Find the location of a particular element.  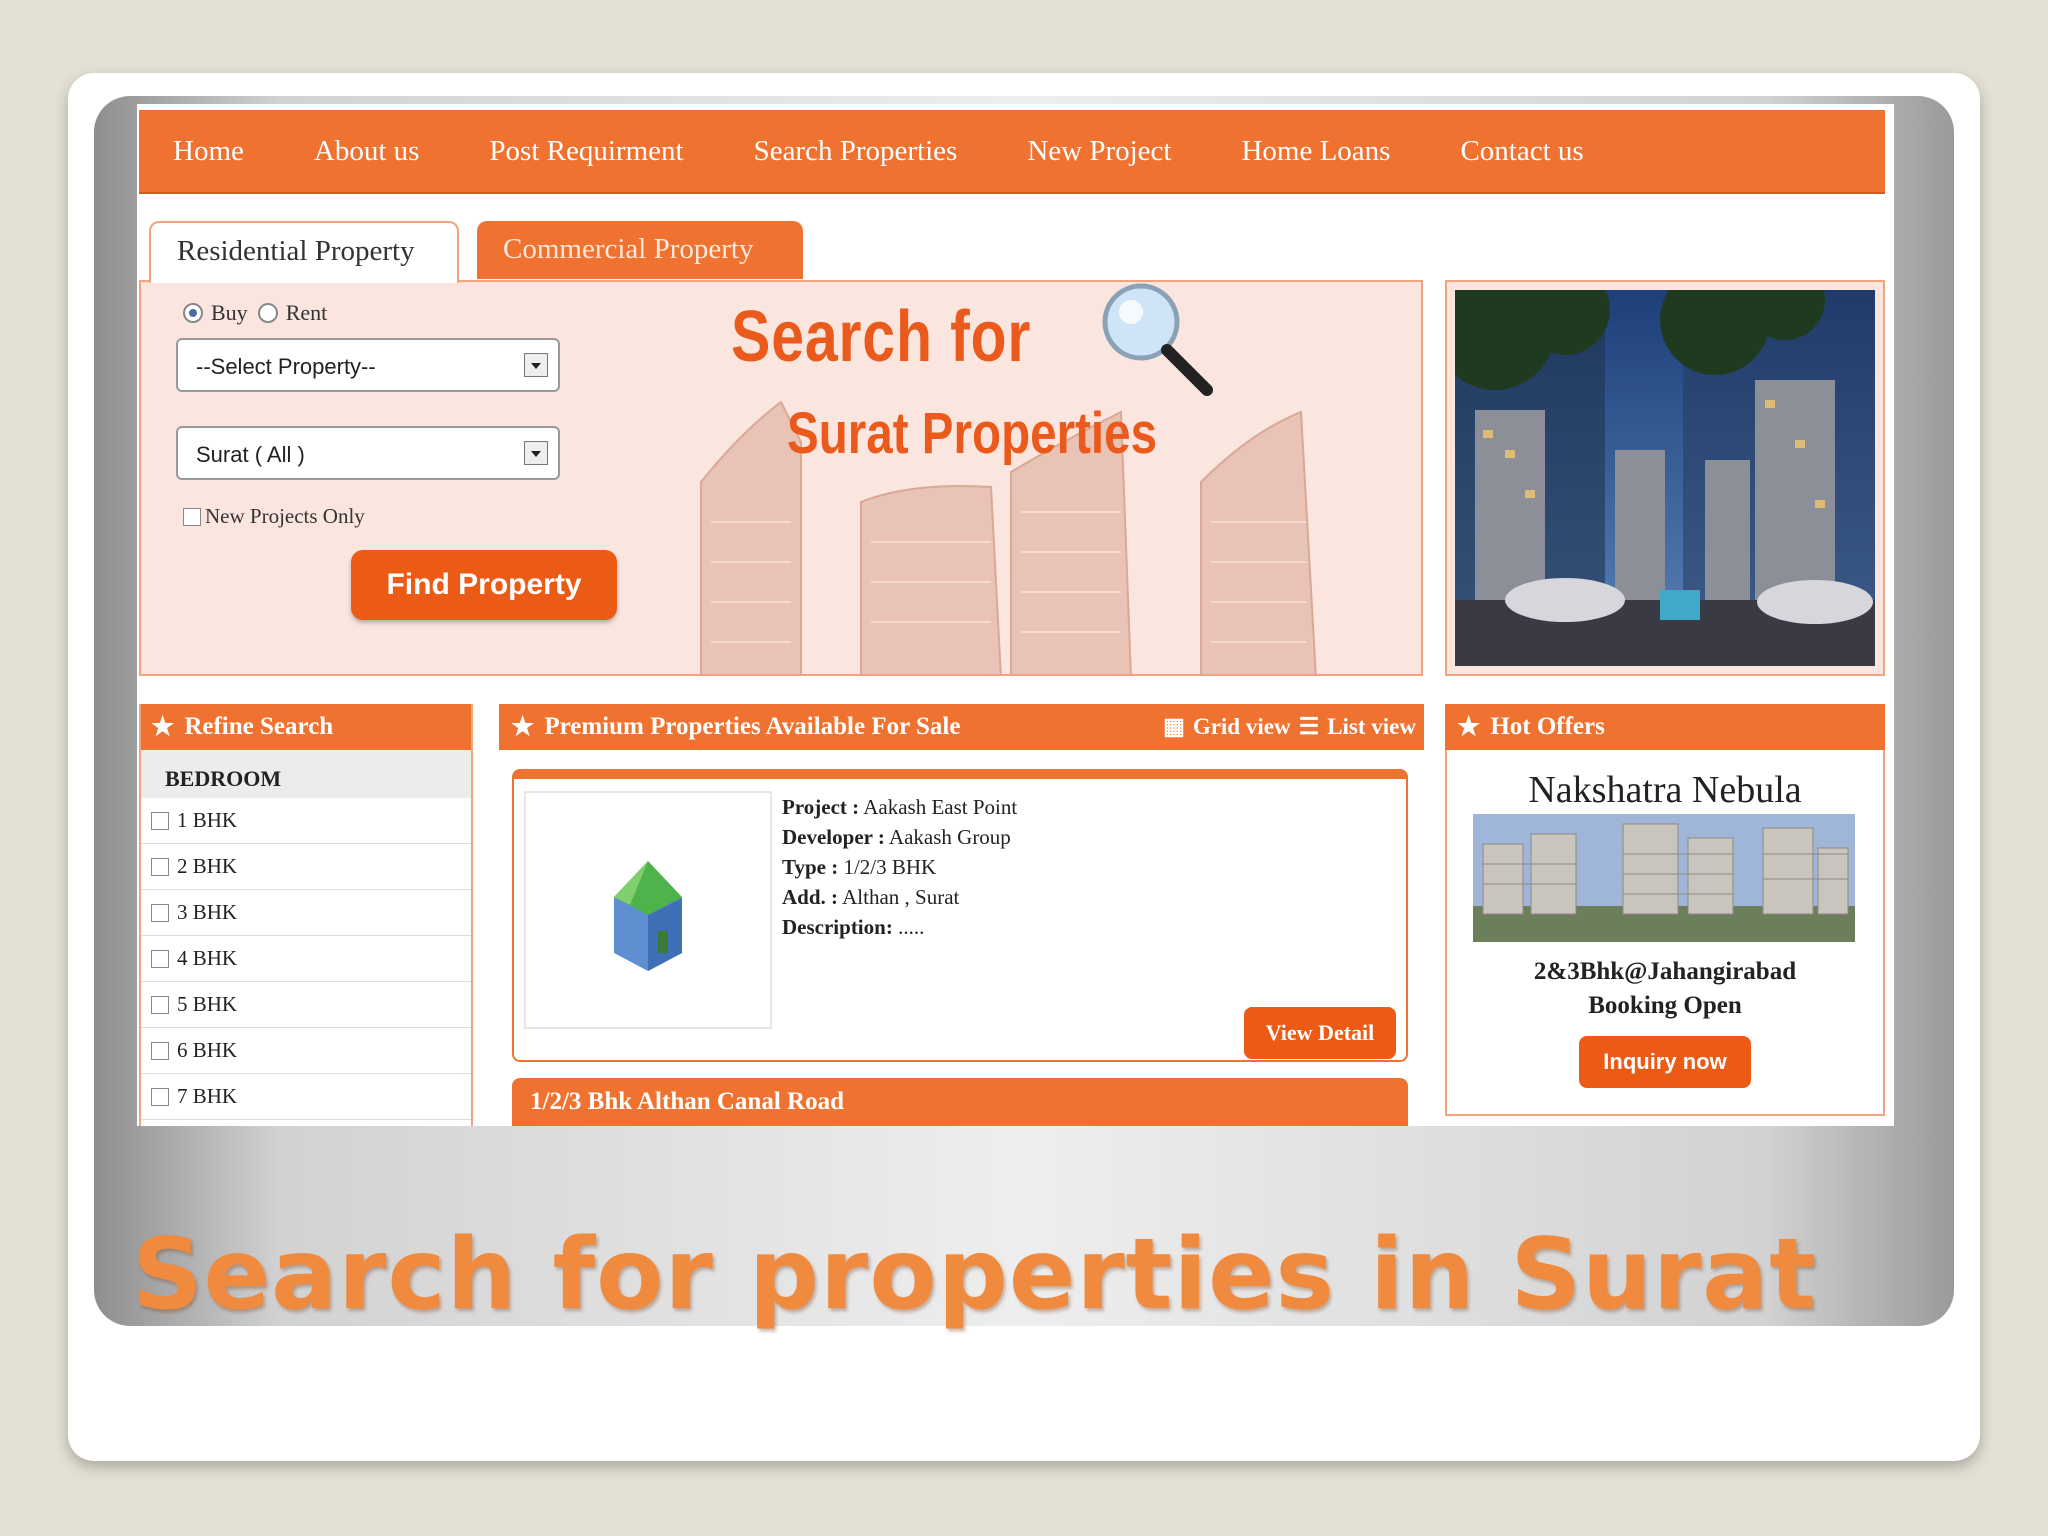

bhk-option: 2 BHK is located at coordinates (306, 867).